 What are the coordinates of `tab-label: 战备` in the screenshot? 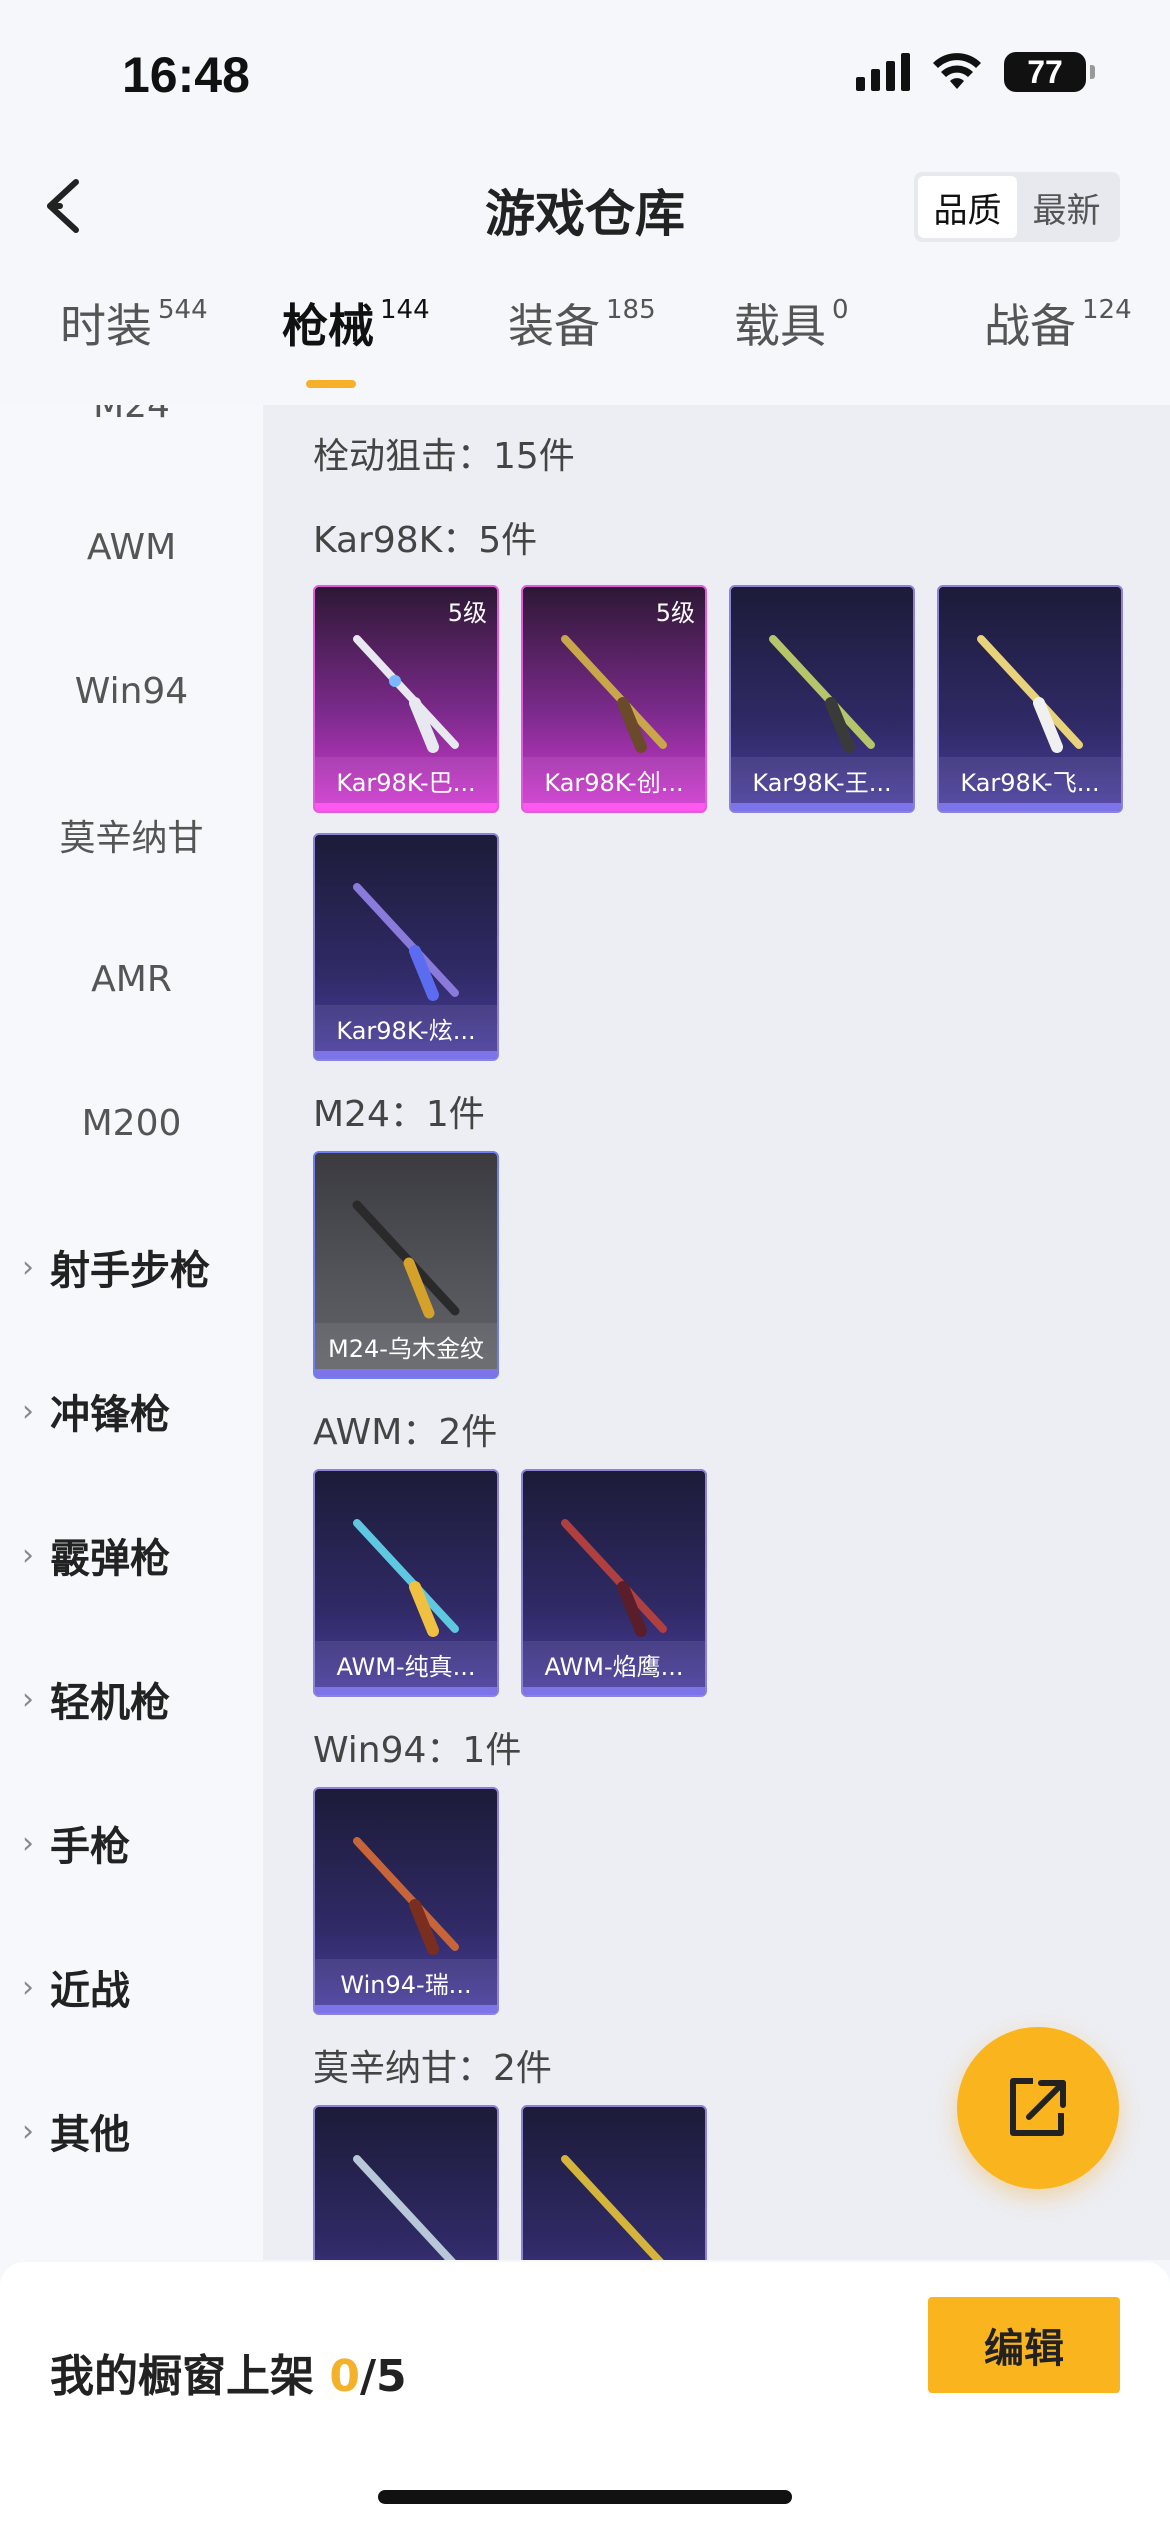 It's located at (1030, 326).